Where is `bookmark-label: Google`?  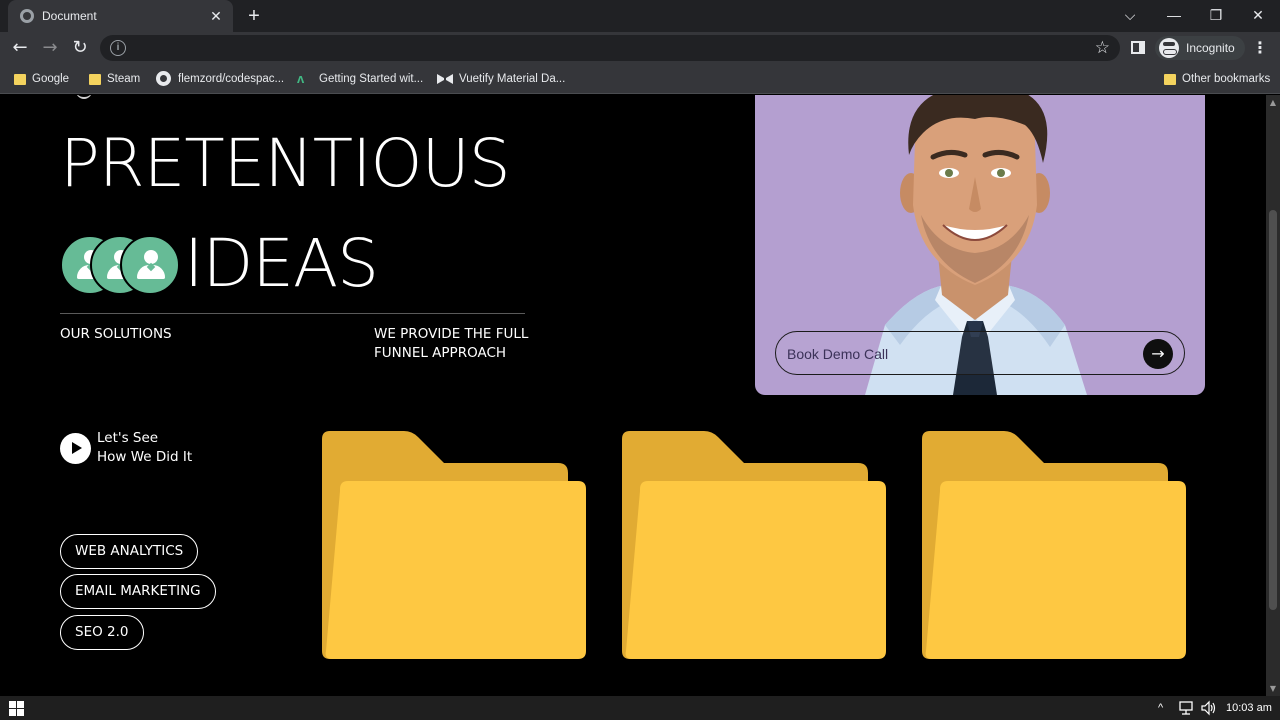 bookmark-label: Google is located at coordinates (51, 79).